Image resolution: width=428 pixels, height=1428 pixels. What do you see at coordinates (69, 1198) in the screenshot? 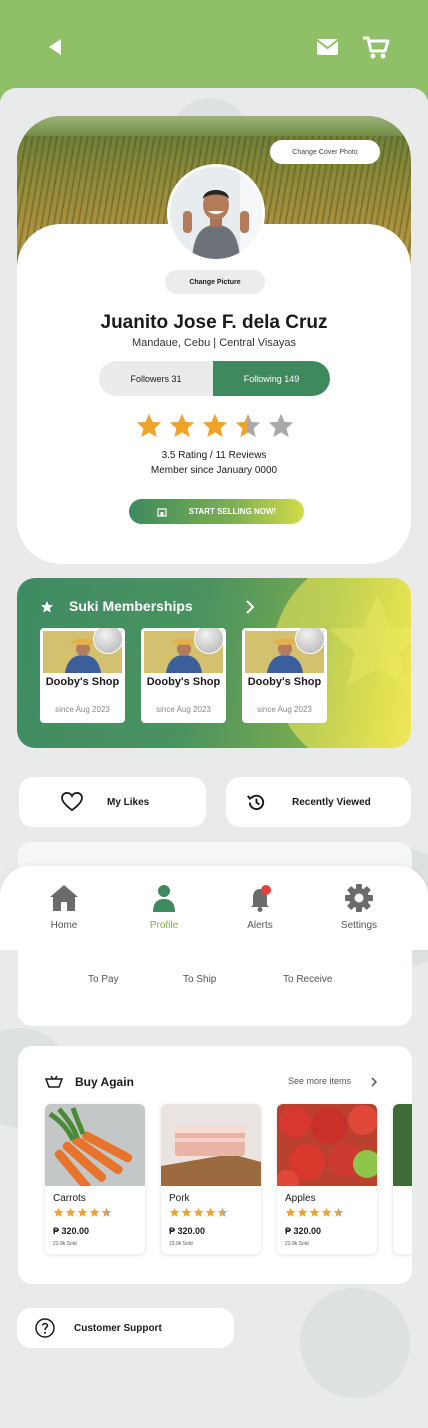
I see `product-name: Carrots` at bounding box center [69, 1198].